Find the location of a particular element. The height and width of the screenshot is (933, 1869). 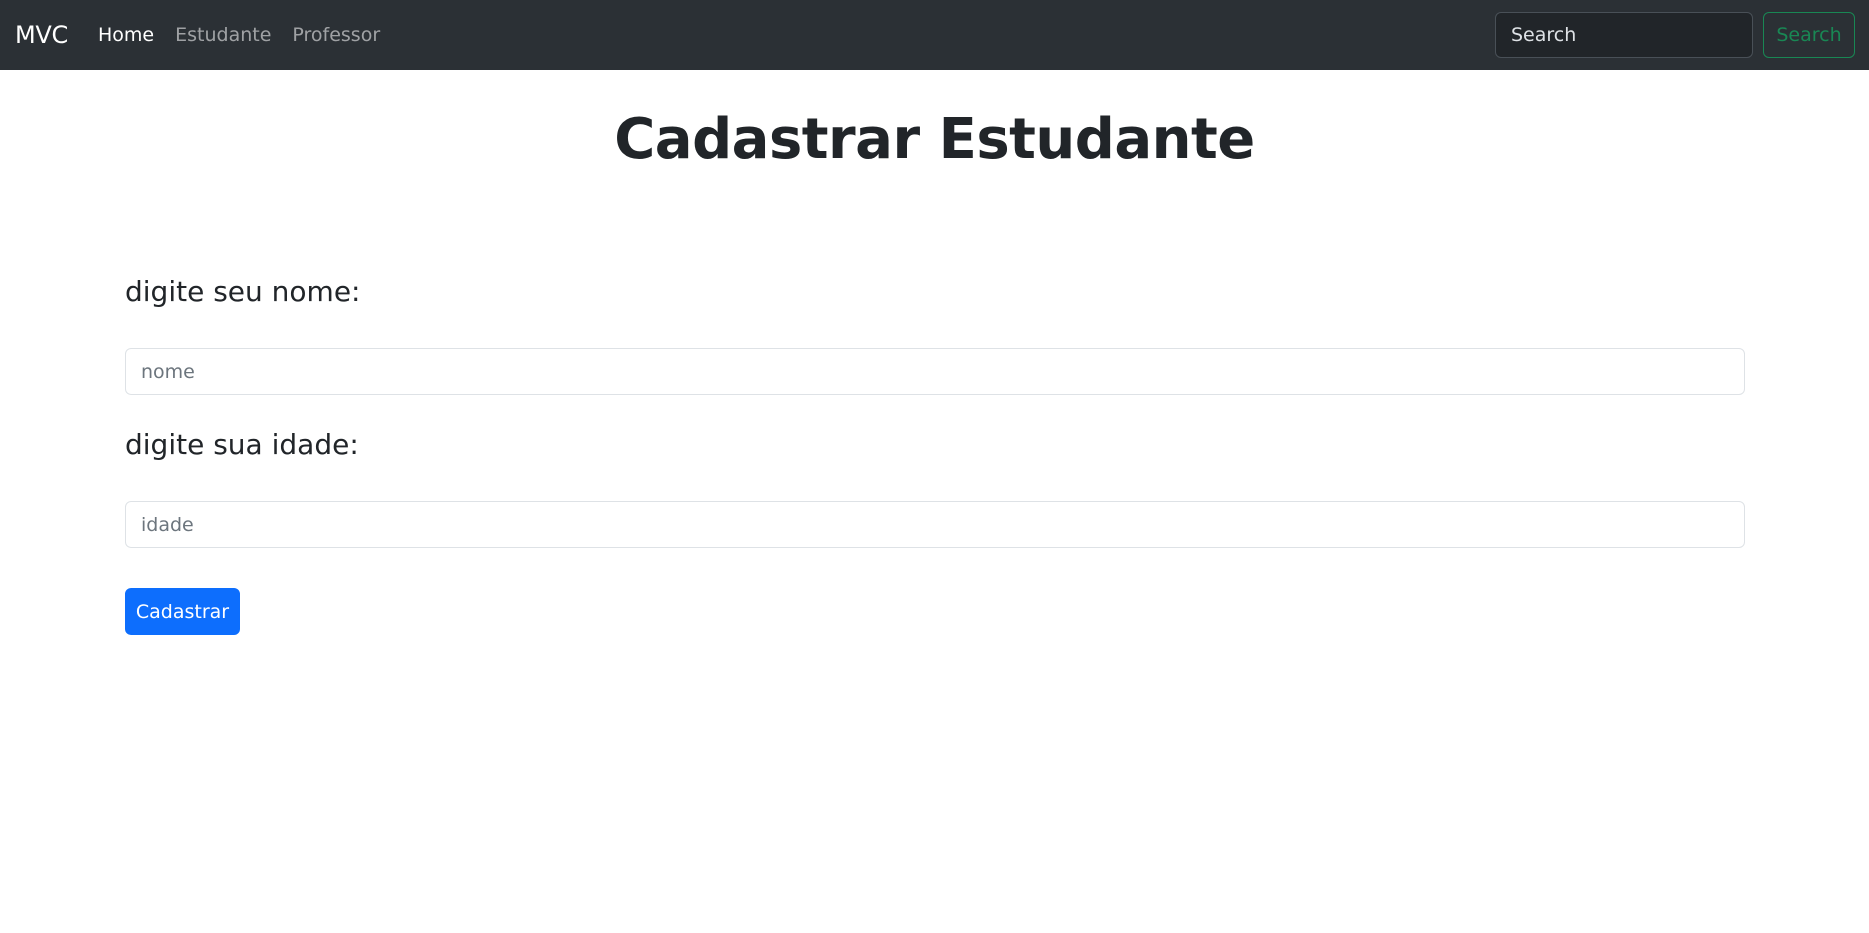

cadastrar-button: Cadastrar is located at coordinates (182, 611).